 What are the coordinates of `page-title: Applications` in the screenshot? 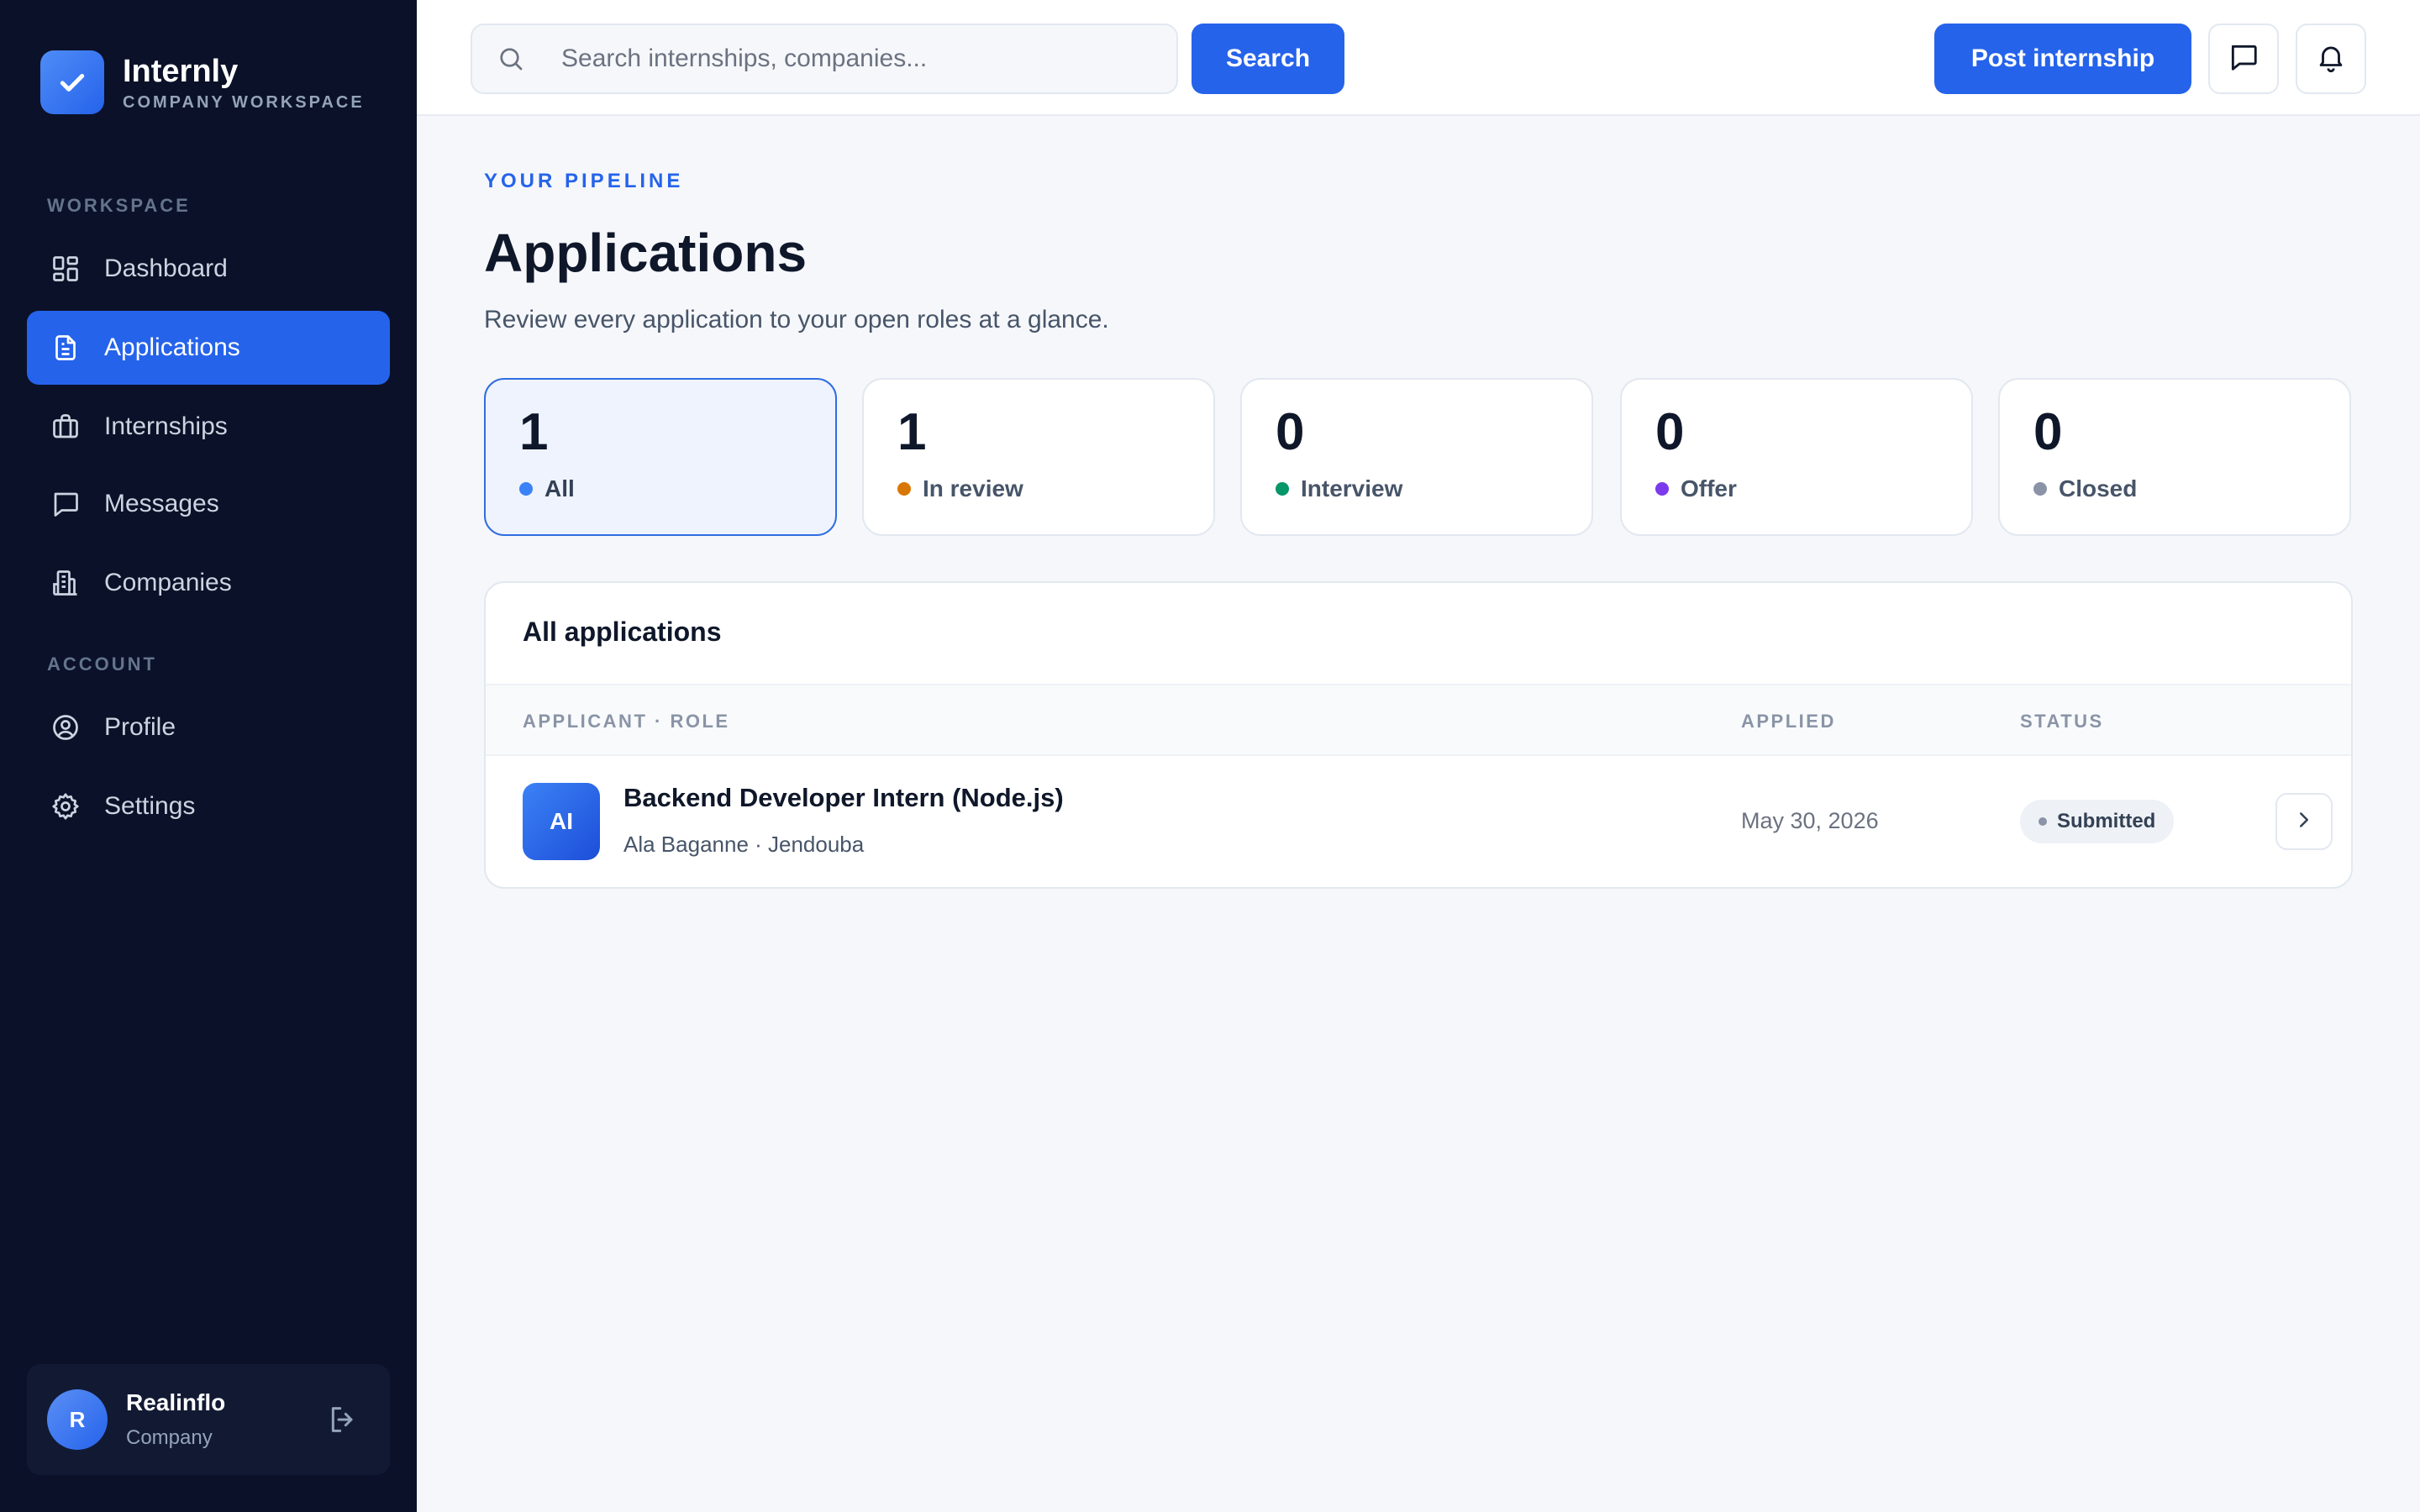 It's located at (646, 253).